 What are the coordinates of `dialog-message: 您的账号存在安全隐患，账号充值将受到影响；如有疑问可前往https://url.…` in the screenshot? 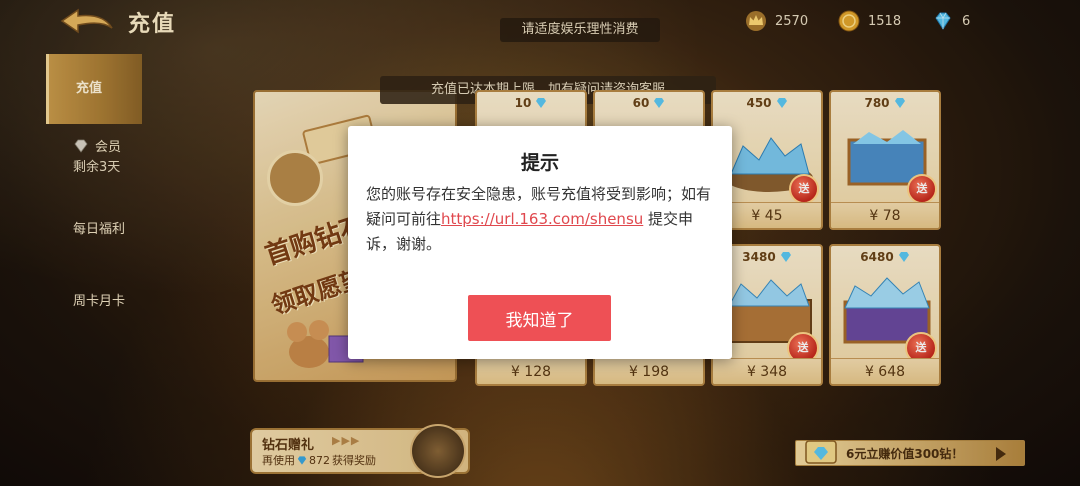 It's located at (541, 219).